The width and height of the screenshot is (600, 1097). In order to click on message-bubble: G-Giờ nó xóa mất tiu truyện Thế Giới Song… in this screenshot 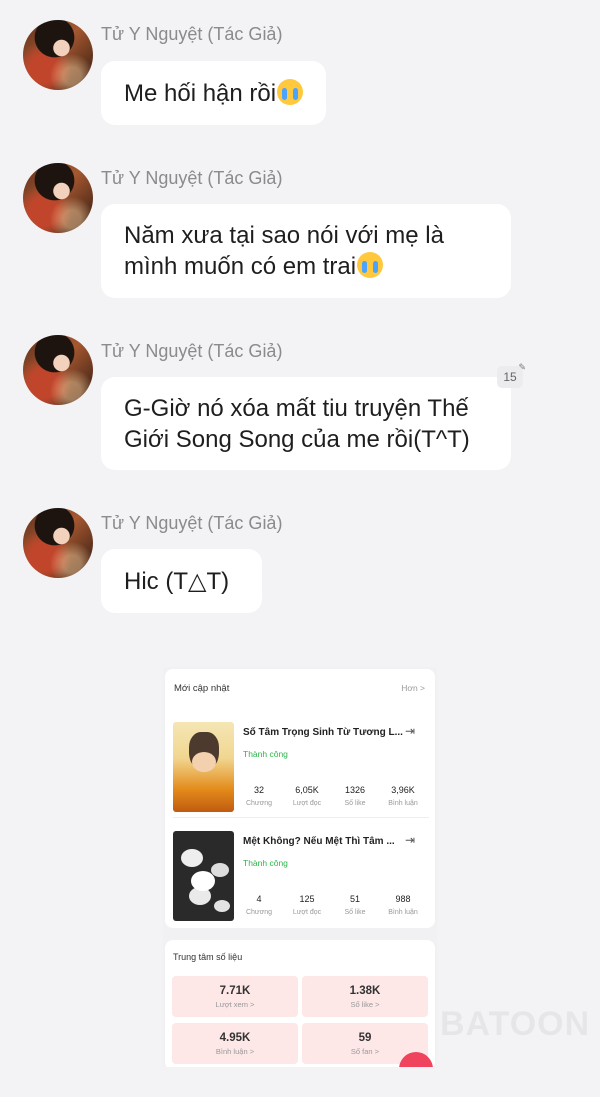, I will do `click(306, 423)`.